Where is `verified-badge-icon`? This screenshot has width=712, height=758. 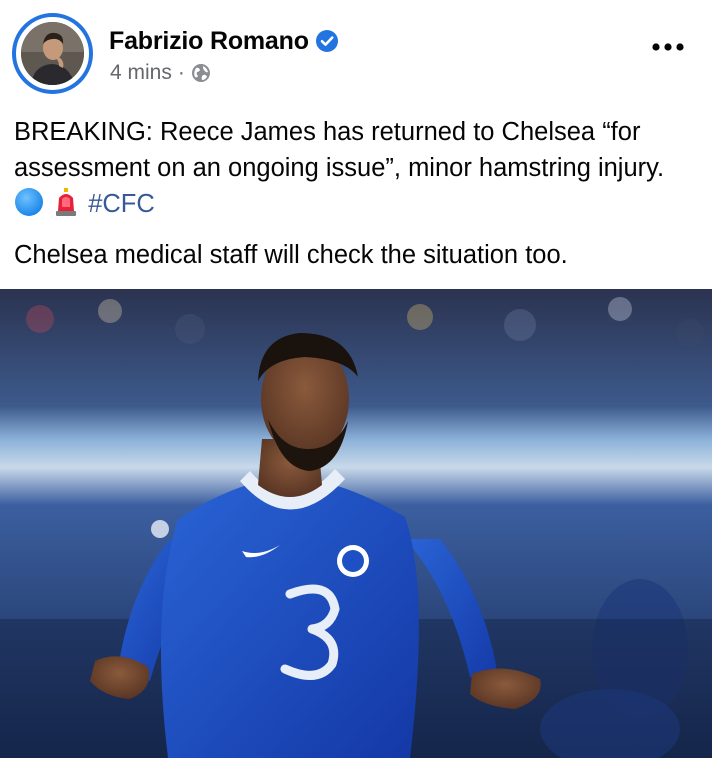
verified-badge-icon is located at coordinates (327, 41).